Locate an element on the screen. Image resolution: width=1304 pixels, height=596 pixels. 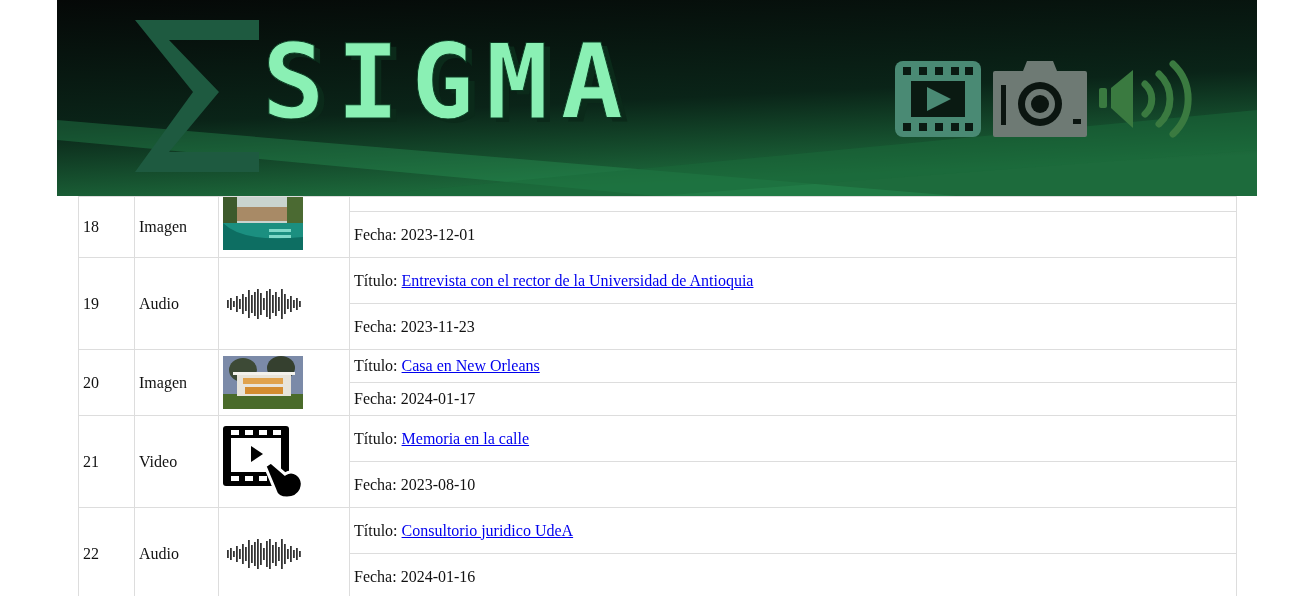
date-text: Fecha: 2023-12-01 is located at coordinates (415, 234).